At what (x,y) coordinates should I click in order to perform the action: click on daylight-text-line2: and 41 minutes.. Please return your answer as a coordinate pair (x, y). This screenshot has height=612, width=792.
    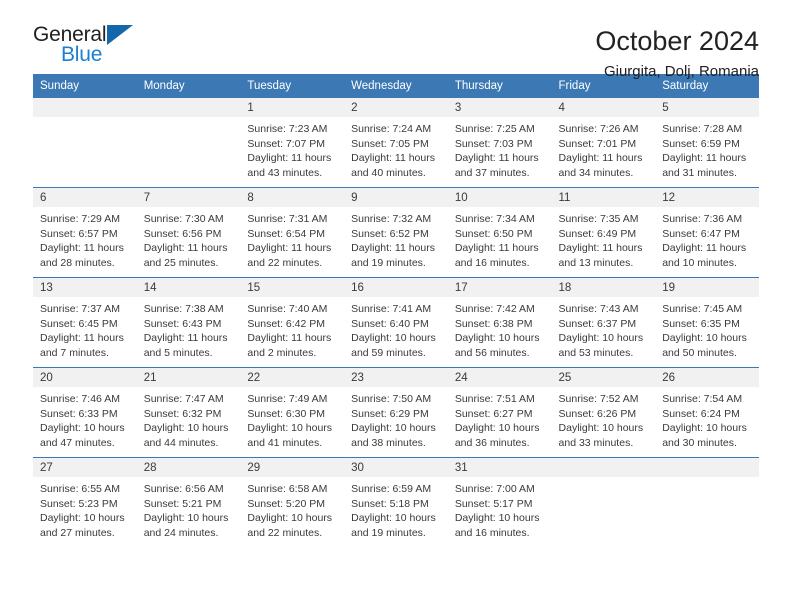
    Looking at the image, I should click on (285, 442).